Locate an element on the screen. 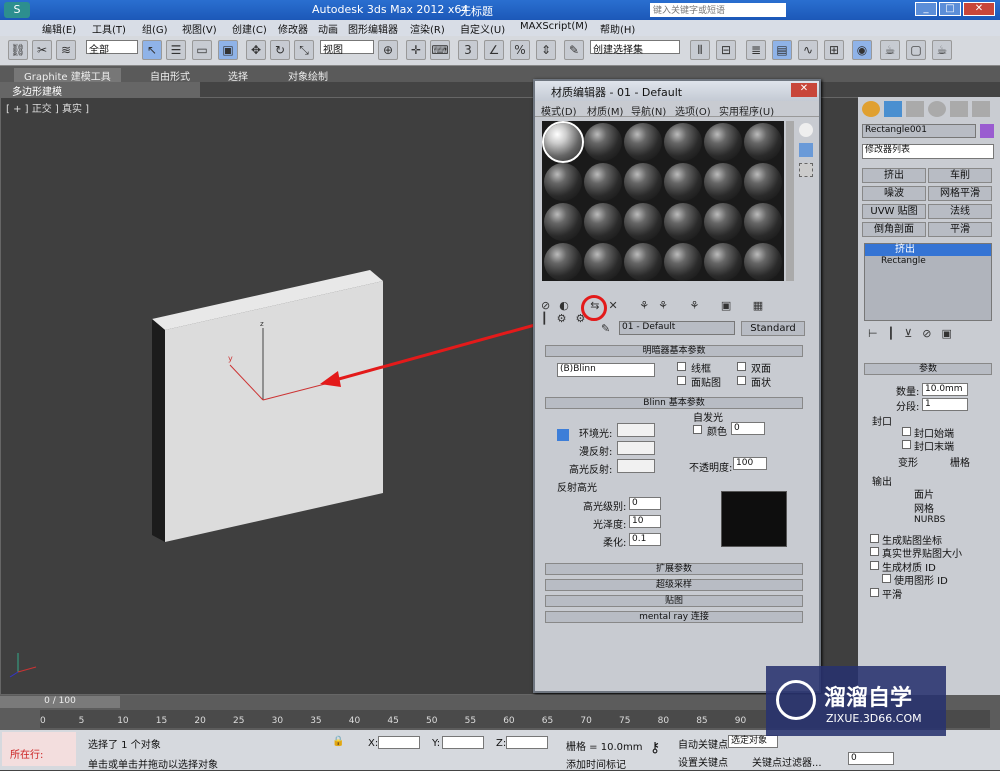 This screenshot has width=1000, height=771. diffuse-swatch is located at coordinates (636, 448).